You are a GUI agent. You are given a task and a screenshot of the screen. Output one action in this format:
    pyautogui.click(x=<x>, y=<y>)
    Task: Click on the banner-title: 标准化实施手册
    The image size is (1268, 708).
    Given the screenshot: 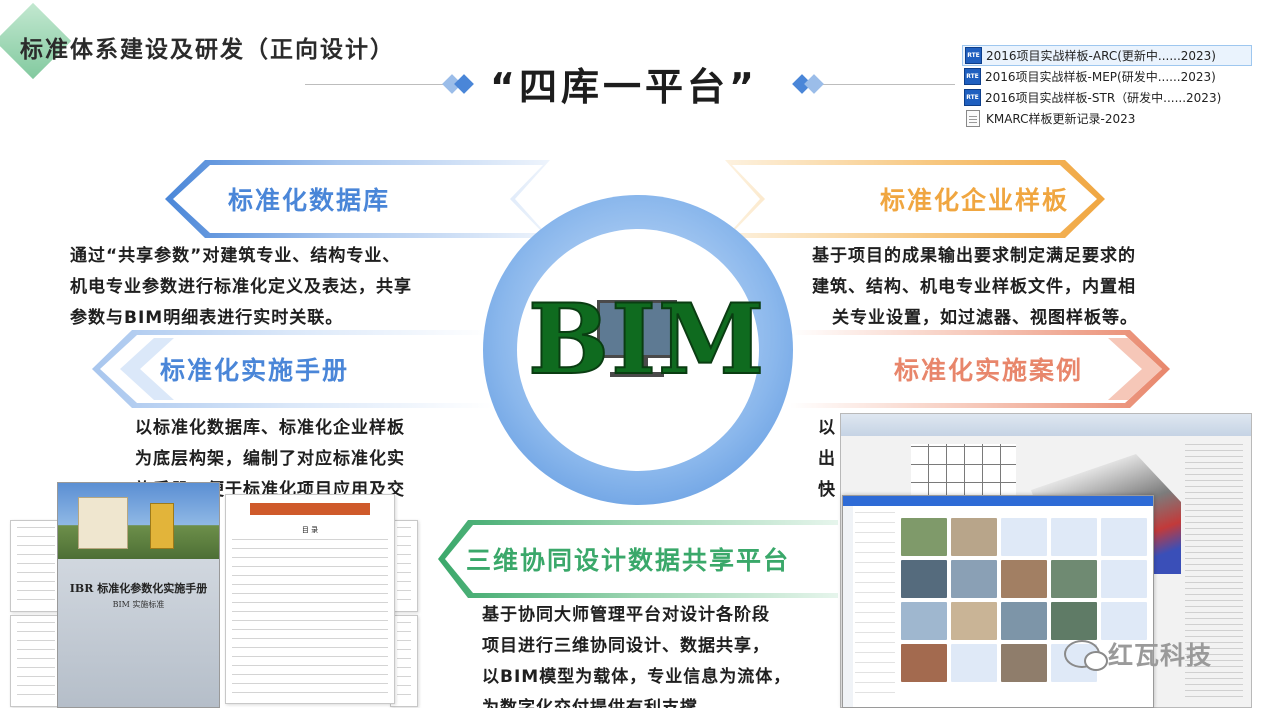 What is the action you would take?
    pyautogui.click(x=255, y=370)
    